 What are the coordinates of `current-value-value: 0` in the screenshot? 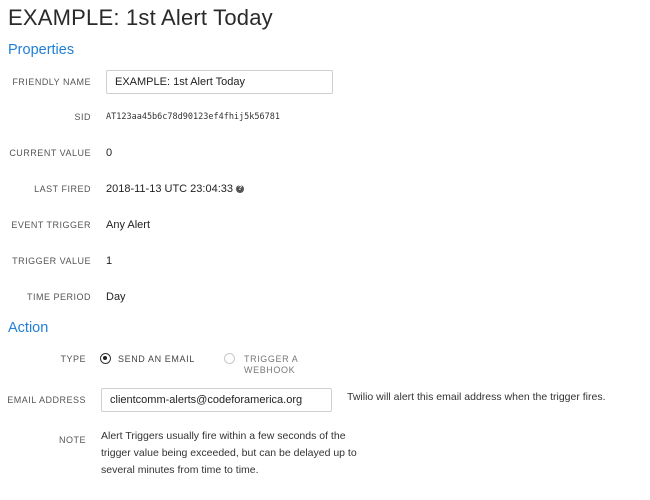 It's located at (109, 153).